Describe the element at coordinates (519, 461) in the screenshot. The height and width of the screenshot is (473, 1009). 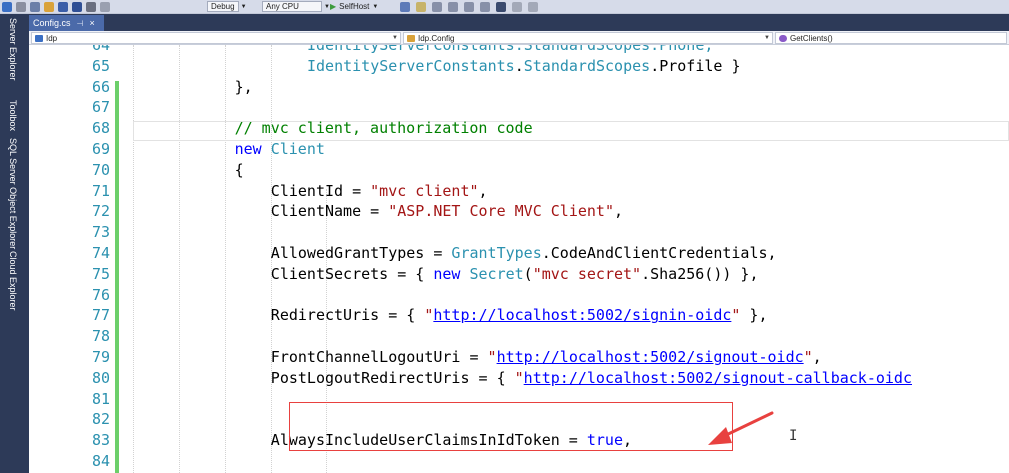
I see `code-line: 84` at that location.